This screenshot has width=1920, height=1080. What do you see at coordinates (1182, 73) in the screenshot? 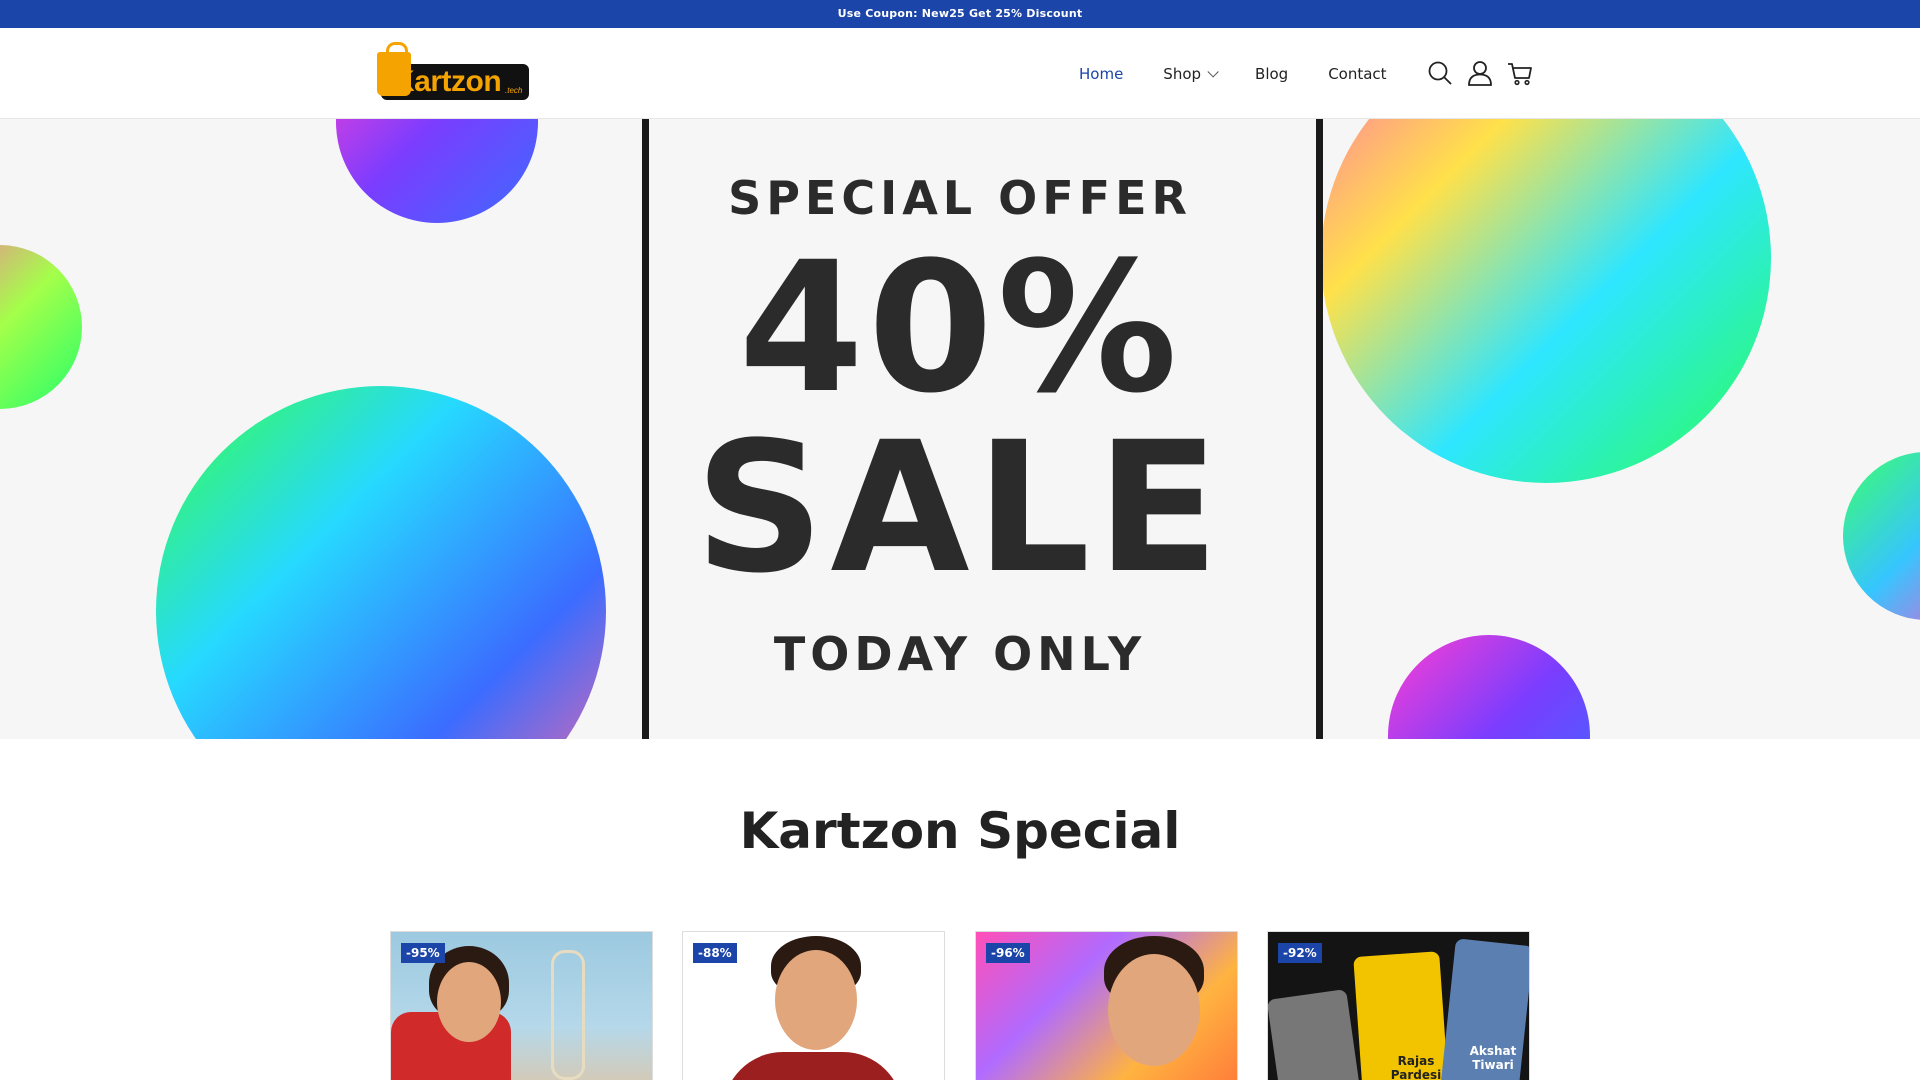
I see `nav-shop-label: Shop` at bounding box center [1182, 73].